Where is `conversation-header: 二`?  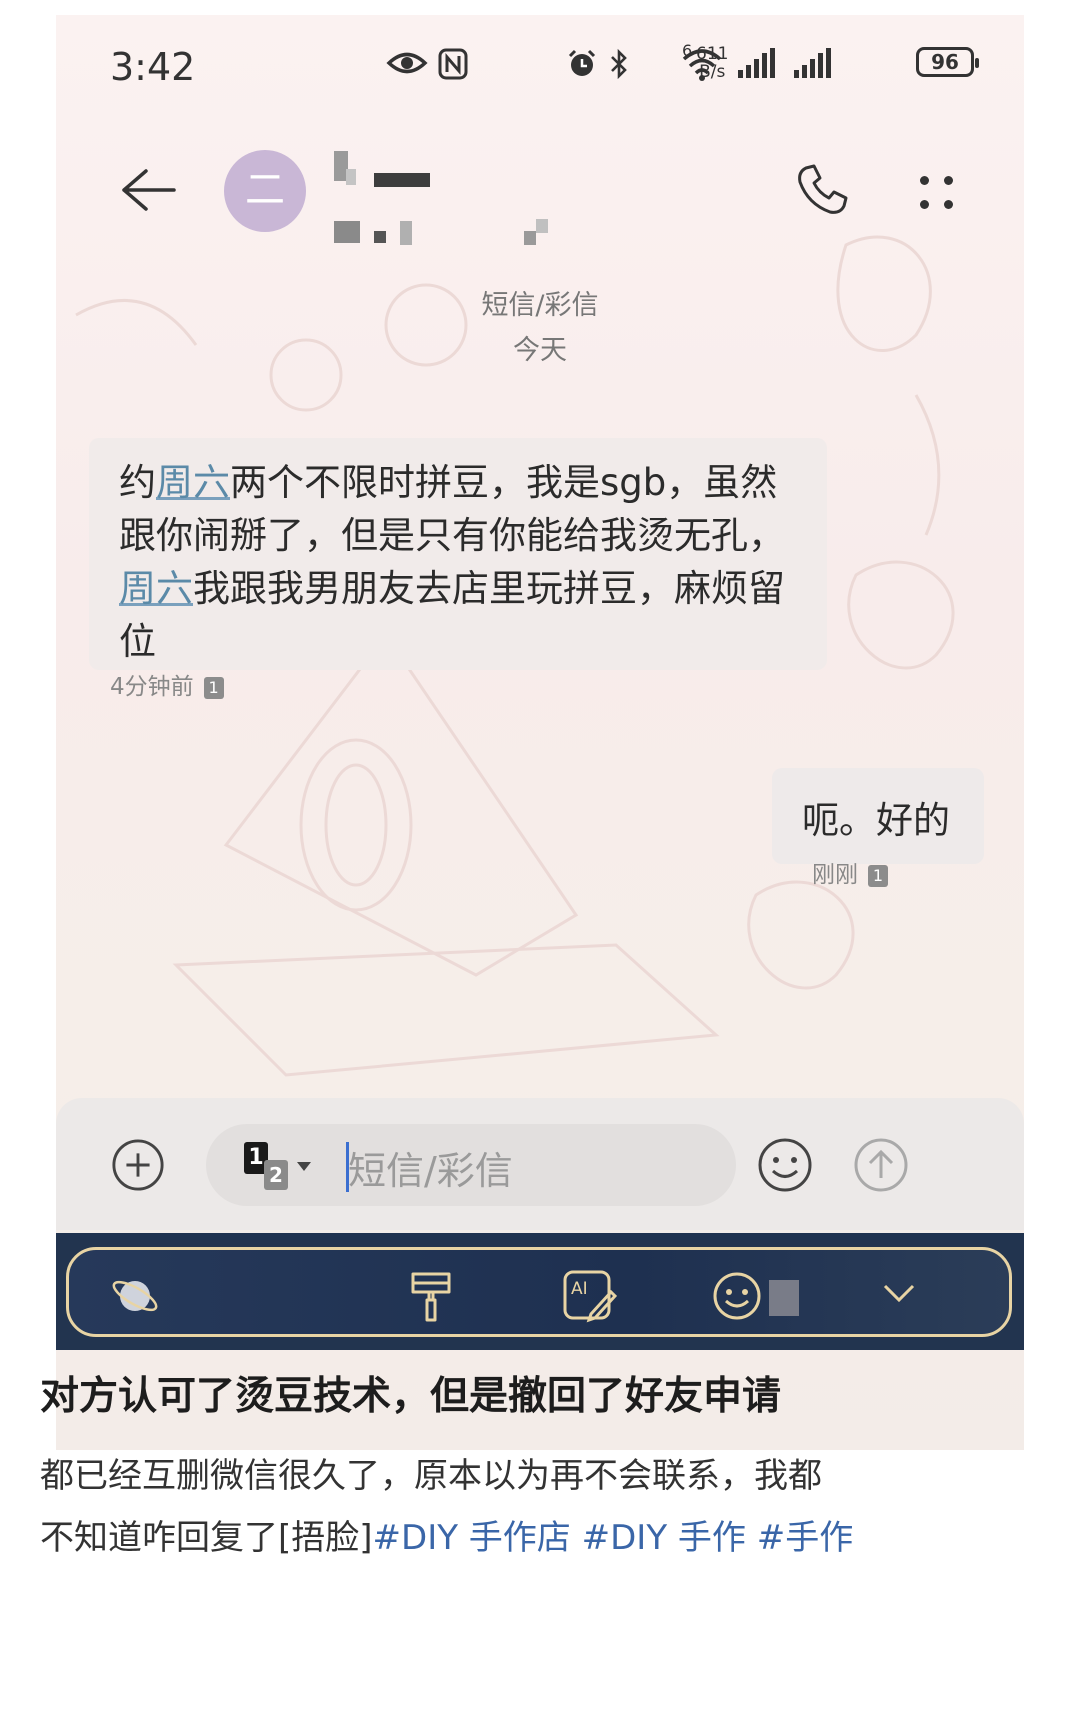 conversation-header: 二 is located at coordinates (540, 195).